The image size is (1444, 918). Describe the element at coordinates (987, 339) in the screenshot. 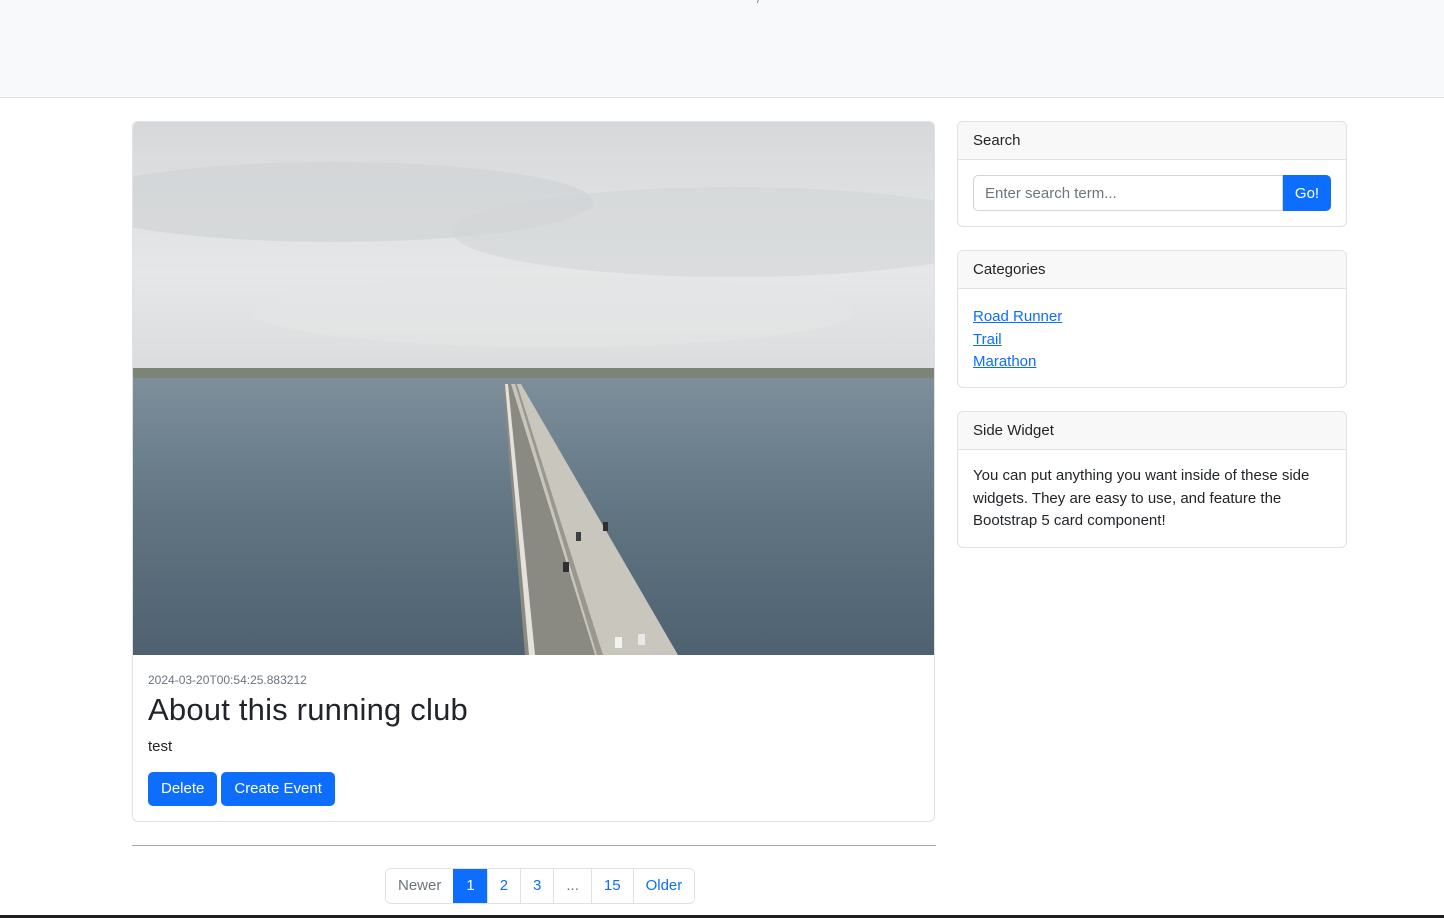

I see `category-link-trail: Trail` at that location.